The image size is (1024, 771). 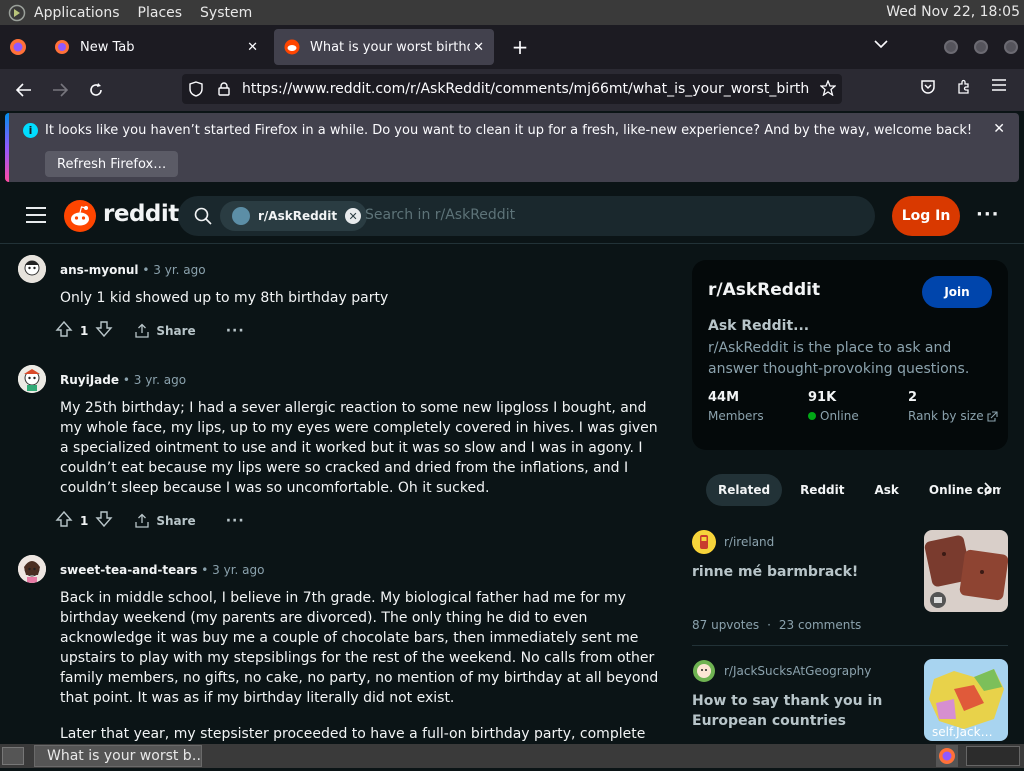 I want to click on bookmark-star-icon, so click(x=828, y=89).